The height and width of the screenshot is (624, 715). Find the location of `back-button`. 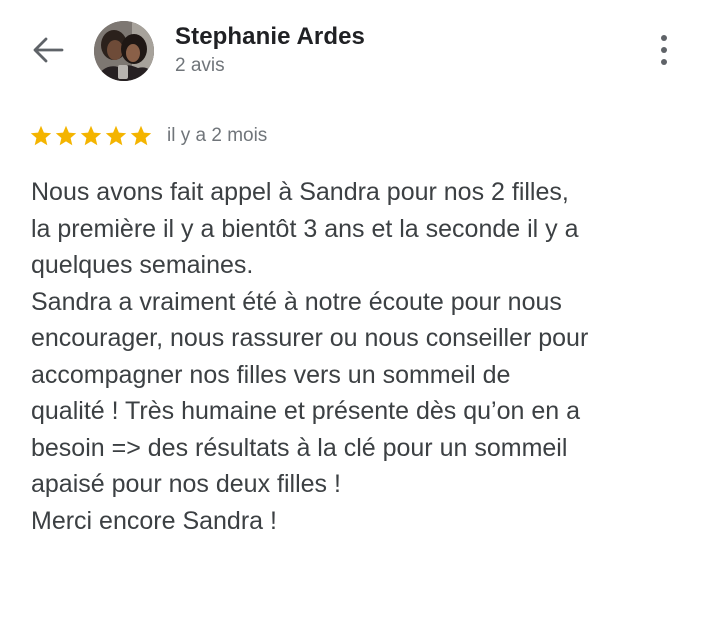

back-button is located at coordinates (48, 50).